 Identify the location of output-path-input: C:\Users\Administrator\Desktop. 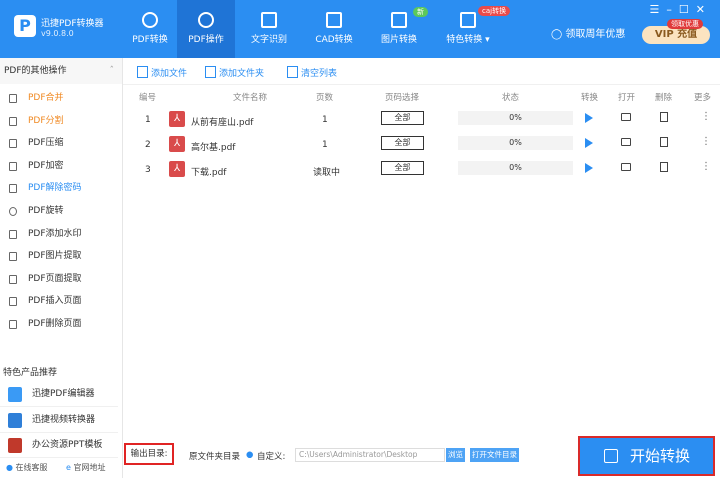
(370, 455).